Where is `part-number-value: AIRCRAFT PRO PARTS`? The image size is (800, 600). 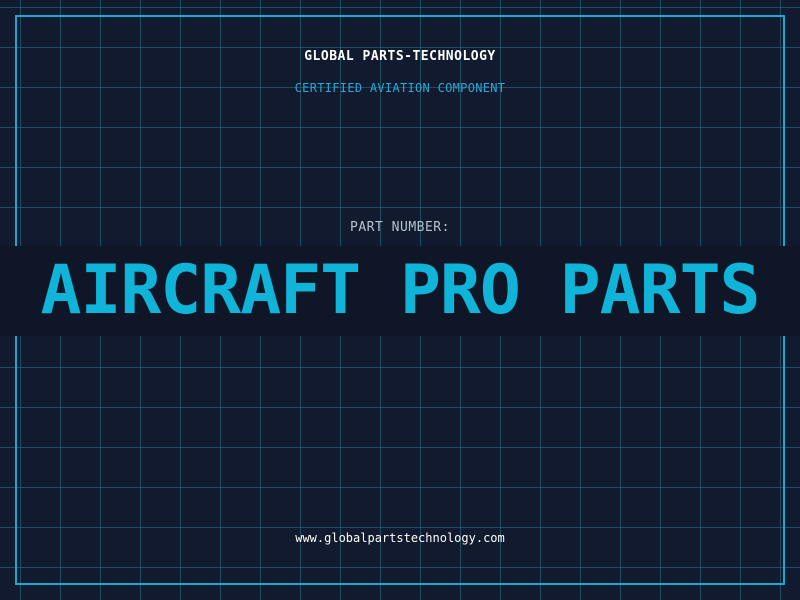
part-number-value: AIRCRAFT PRO PARTS is located at coordinates (400, 290).